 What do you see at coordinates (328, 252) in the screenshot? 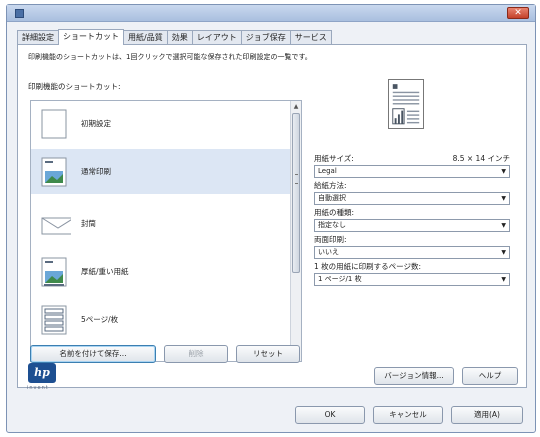
I see `duplex-selected: いいえ` at bounding box center [328, 252].